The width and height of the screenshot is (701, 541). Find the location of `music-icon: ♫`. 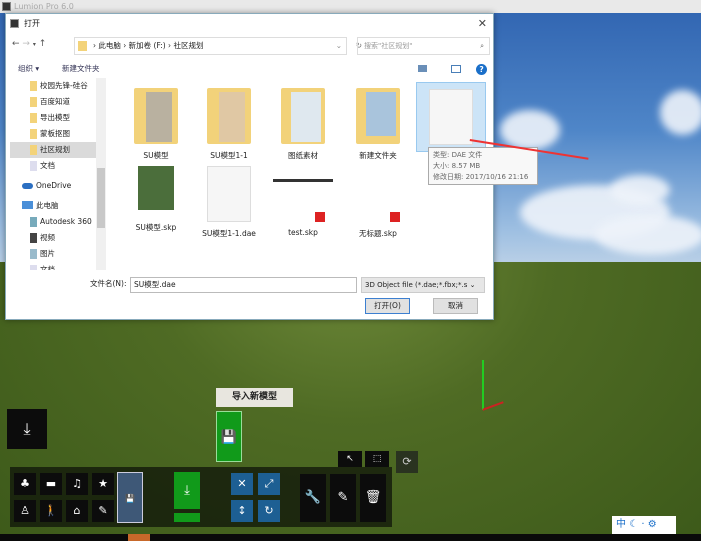

music-icon: ♫ is located at coordinates (77, 484).